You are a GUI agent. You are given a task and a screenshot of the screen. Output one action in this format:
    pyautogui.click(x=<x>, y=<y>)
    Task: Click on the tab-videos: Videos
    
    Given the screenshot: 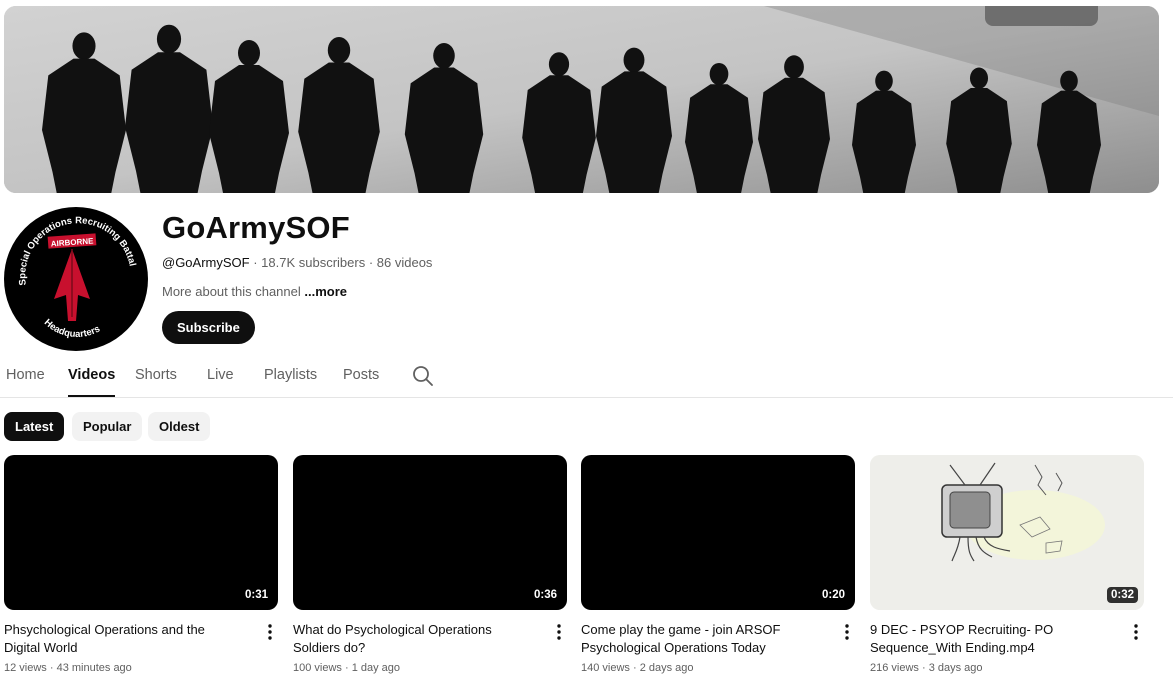 What is the action you would take?
    pyautogui.click(x=92, y=376)
    